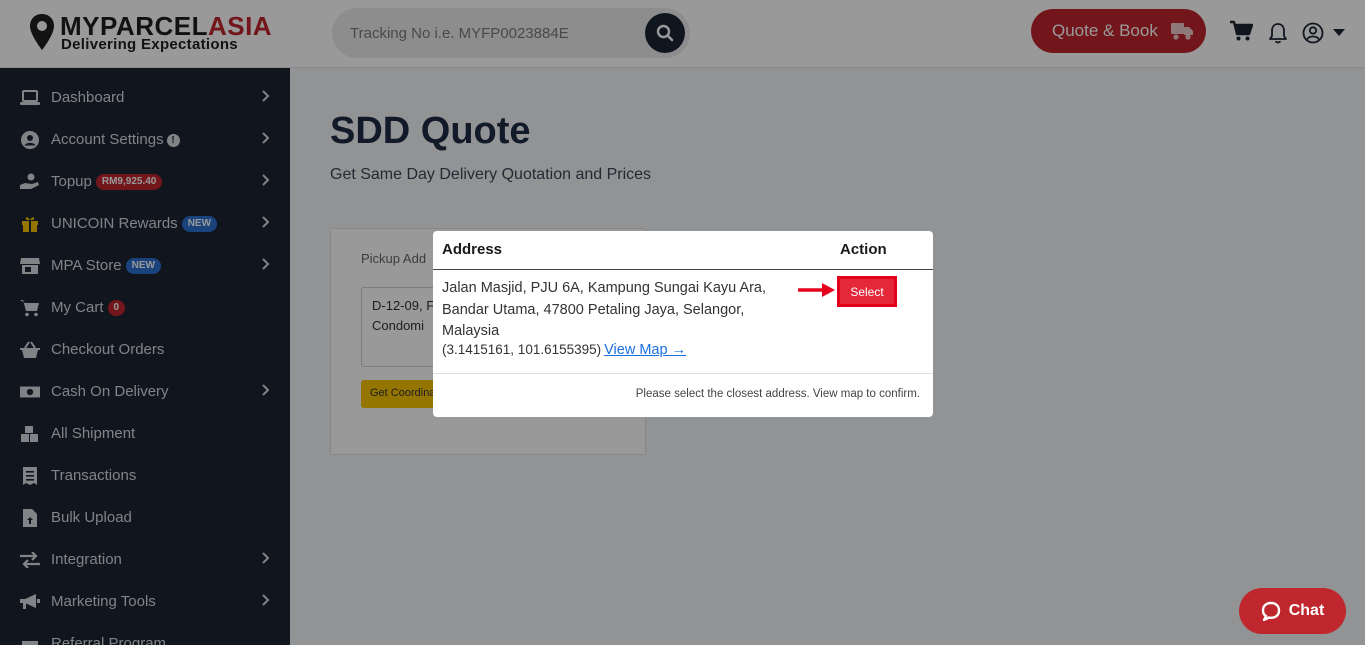 This screenshot has width=1365, height=645. Describe the element at coordinates (683, 250) in the screenshot. I see `modal-table-header: Address Action` at that location.